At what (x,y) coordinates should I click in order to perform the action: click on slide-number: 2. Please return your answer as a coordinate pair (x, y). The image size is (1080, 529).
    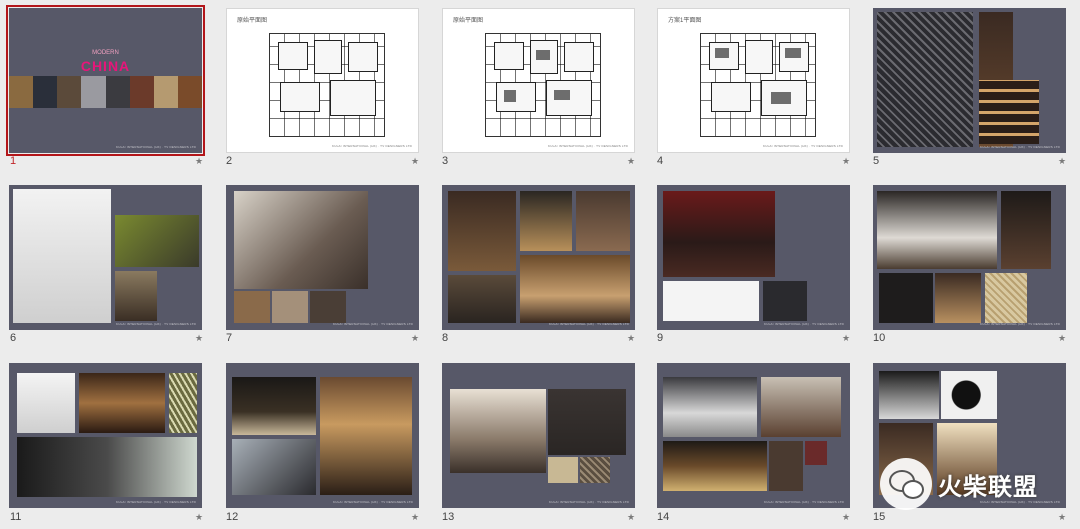
    Looking at the image, I should click on (229, 161).